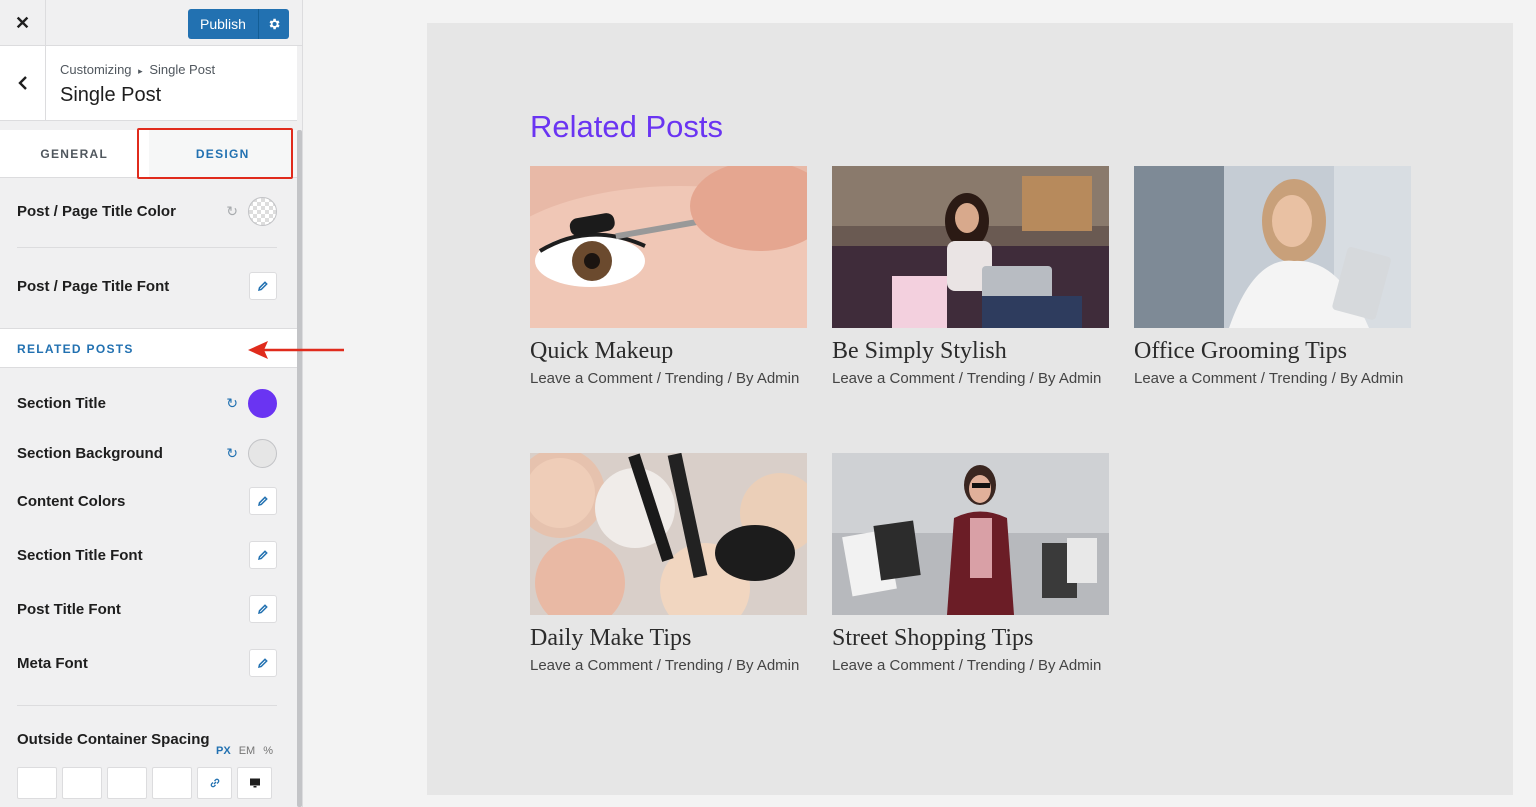  What do you see at coordinates (273, 24) in the screenshot?
I see `publish-settings-button` at bounding box center [273, 24].